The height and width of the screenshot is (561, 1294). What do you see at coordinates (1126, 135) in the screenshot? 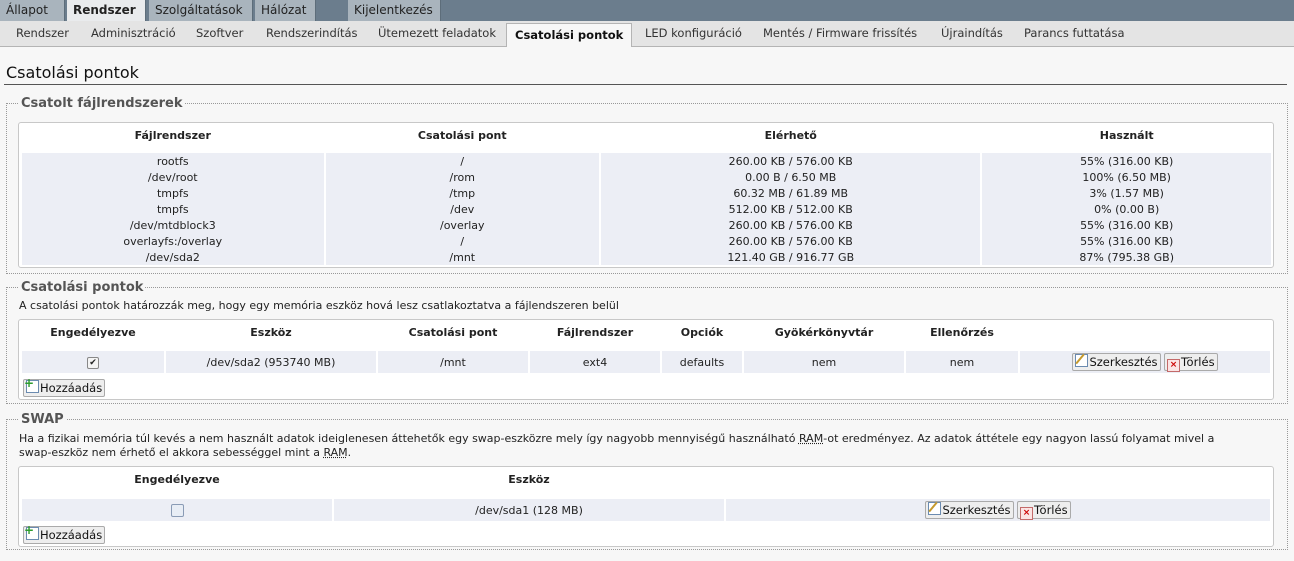
I see `column-header: Használt` at bounding box center [1126, 135].